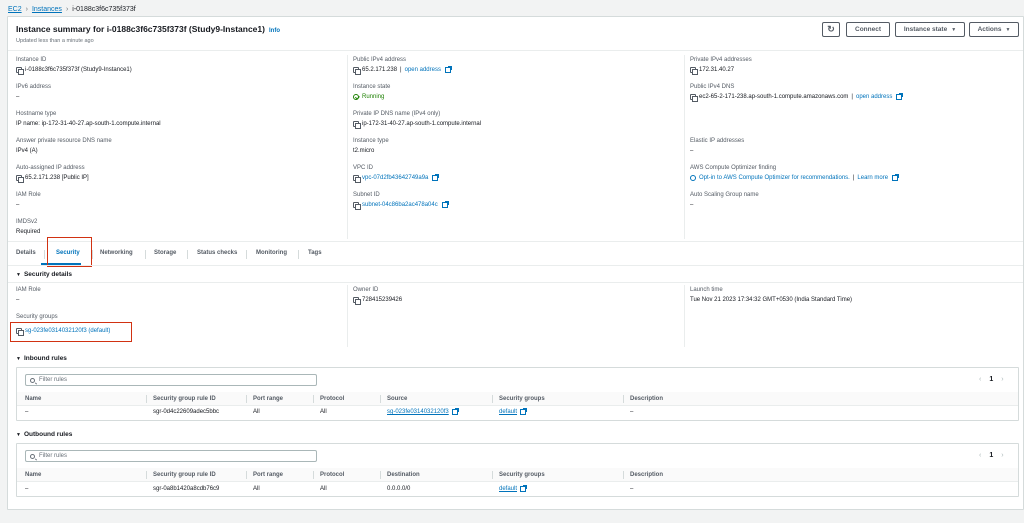 The width and height of the screenshot is (1024, 523). What do you see at coordinates (418, 412) in the screenshot?
I see `source-sg-link: sg-023fe0314032120f3` at bounding box center [418, 412].